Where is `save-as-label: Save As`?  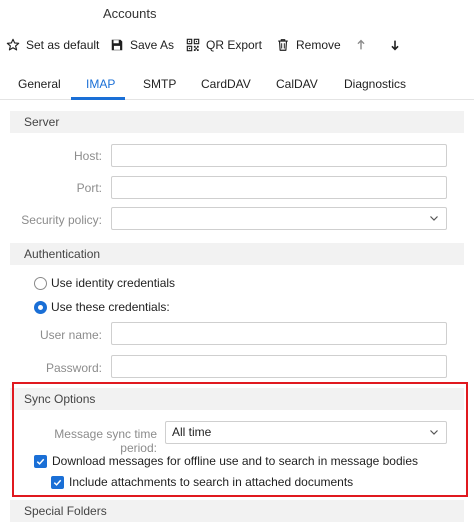
save-as-label: Save As is located at coordinates (152, 45).